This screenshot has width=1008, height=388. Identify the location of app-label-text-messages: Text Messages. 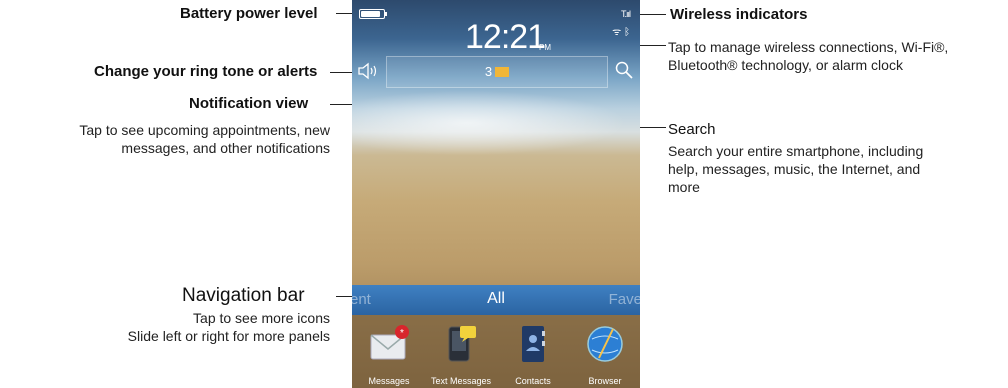
(461, 381).